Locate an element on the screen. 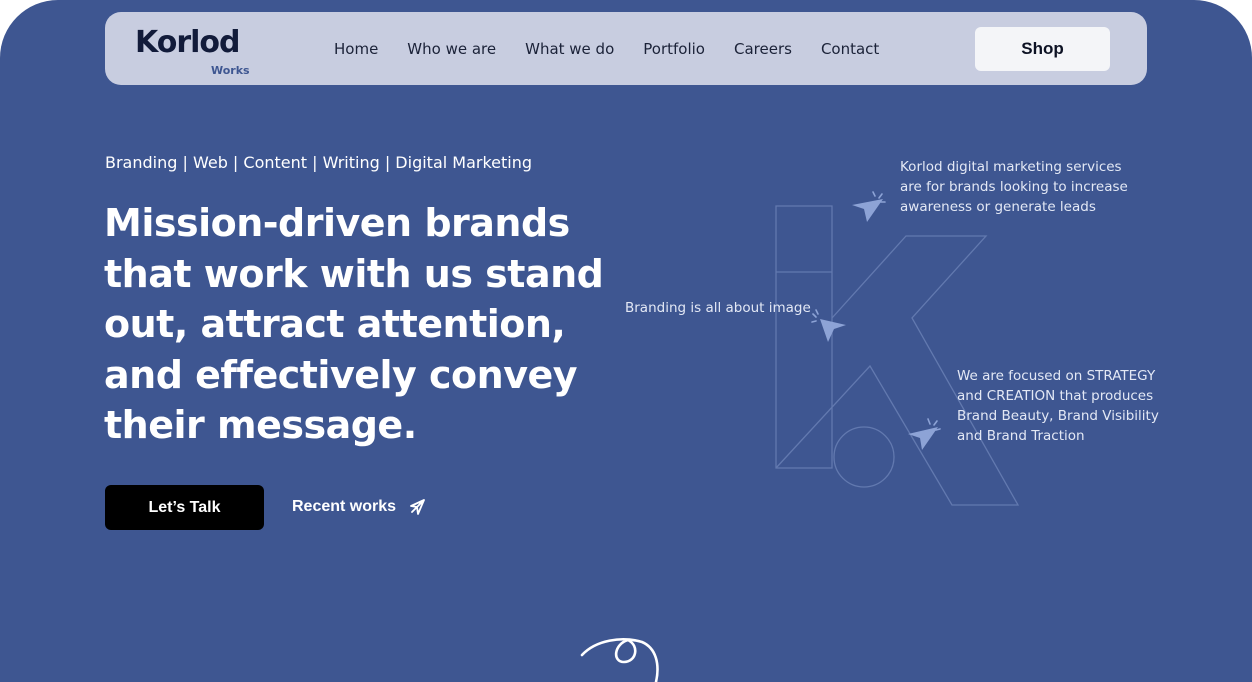 The height and width of the screenshot is (682, 1252). recent-works-link: Recent works is located at coordinates (359, 507).